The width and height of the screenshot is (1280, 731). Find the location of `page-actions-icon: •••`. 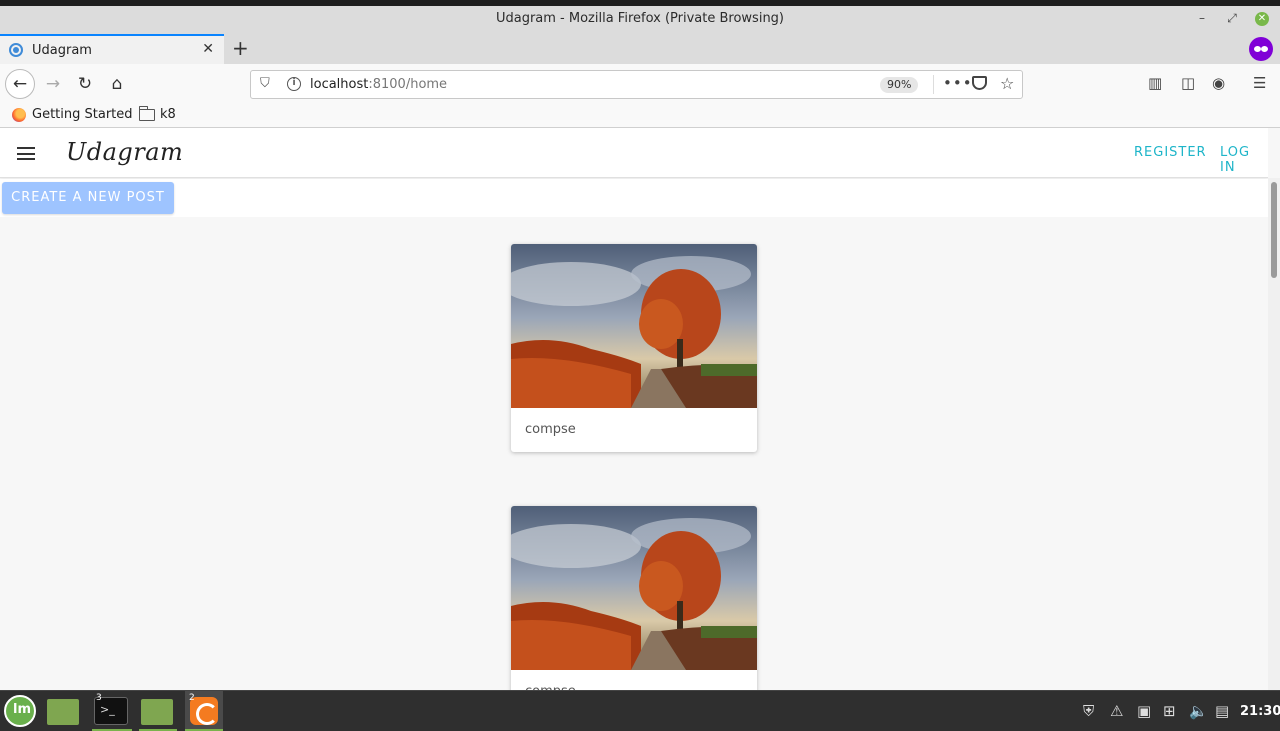

page-actions-icon: ••• is located at coordinates (958, 83).